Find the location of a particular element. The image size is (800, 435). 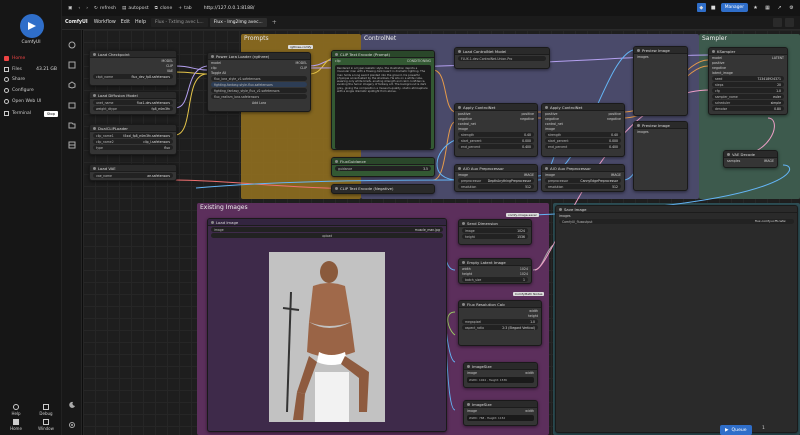

panel-toggle-icon is located at coordinates (777, 22).